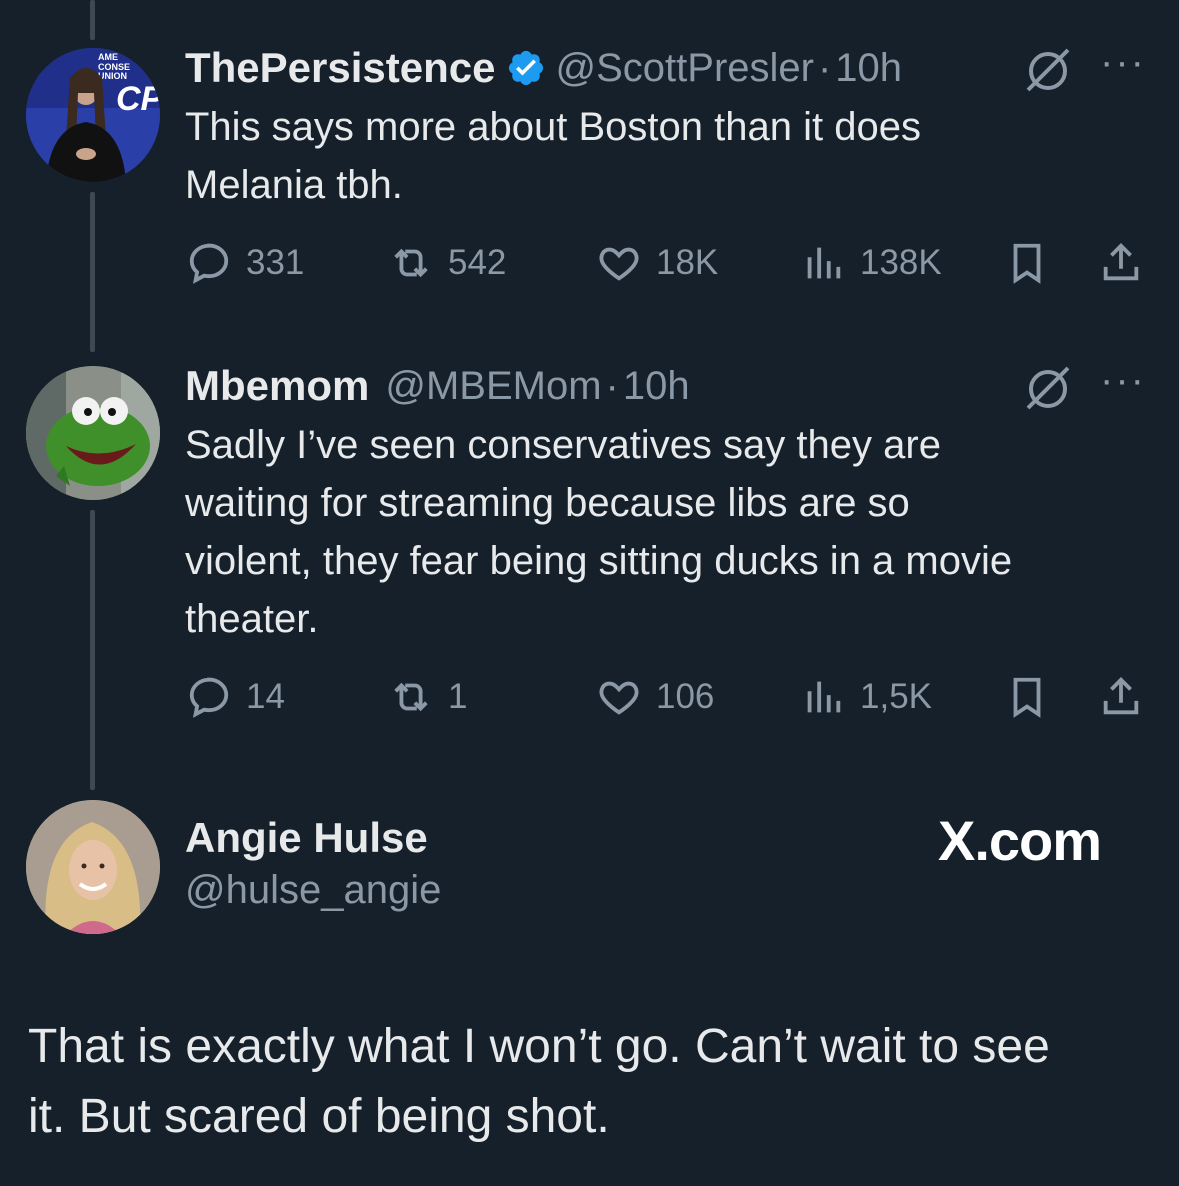 The width and height of the screenshot is (1179, 1186). I want to click on repost-button: 1, so click(427, 697).